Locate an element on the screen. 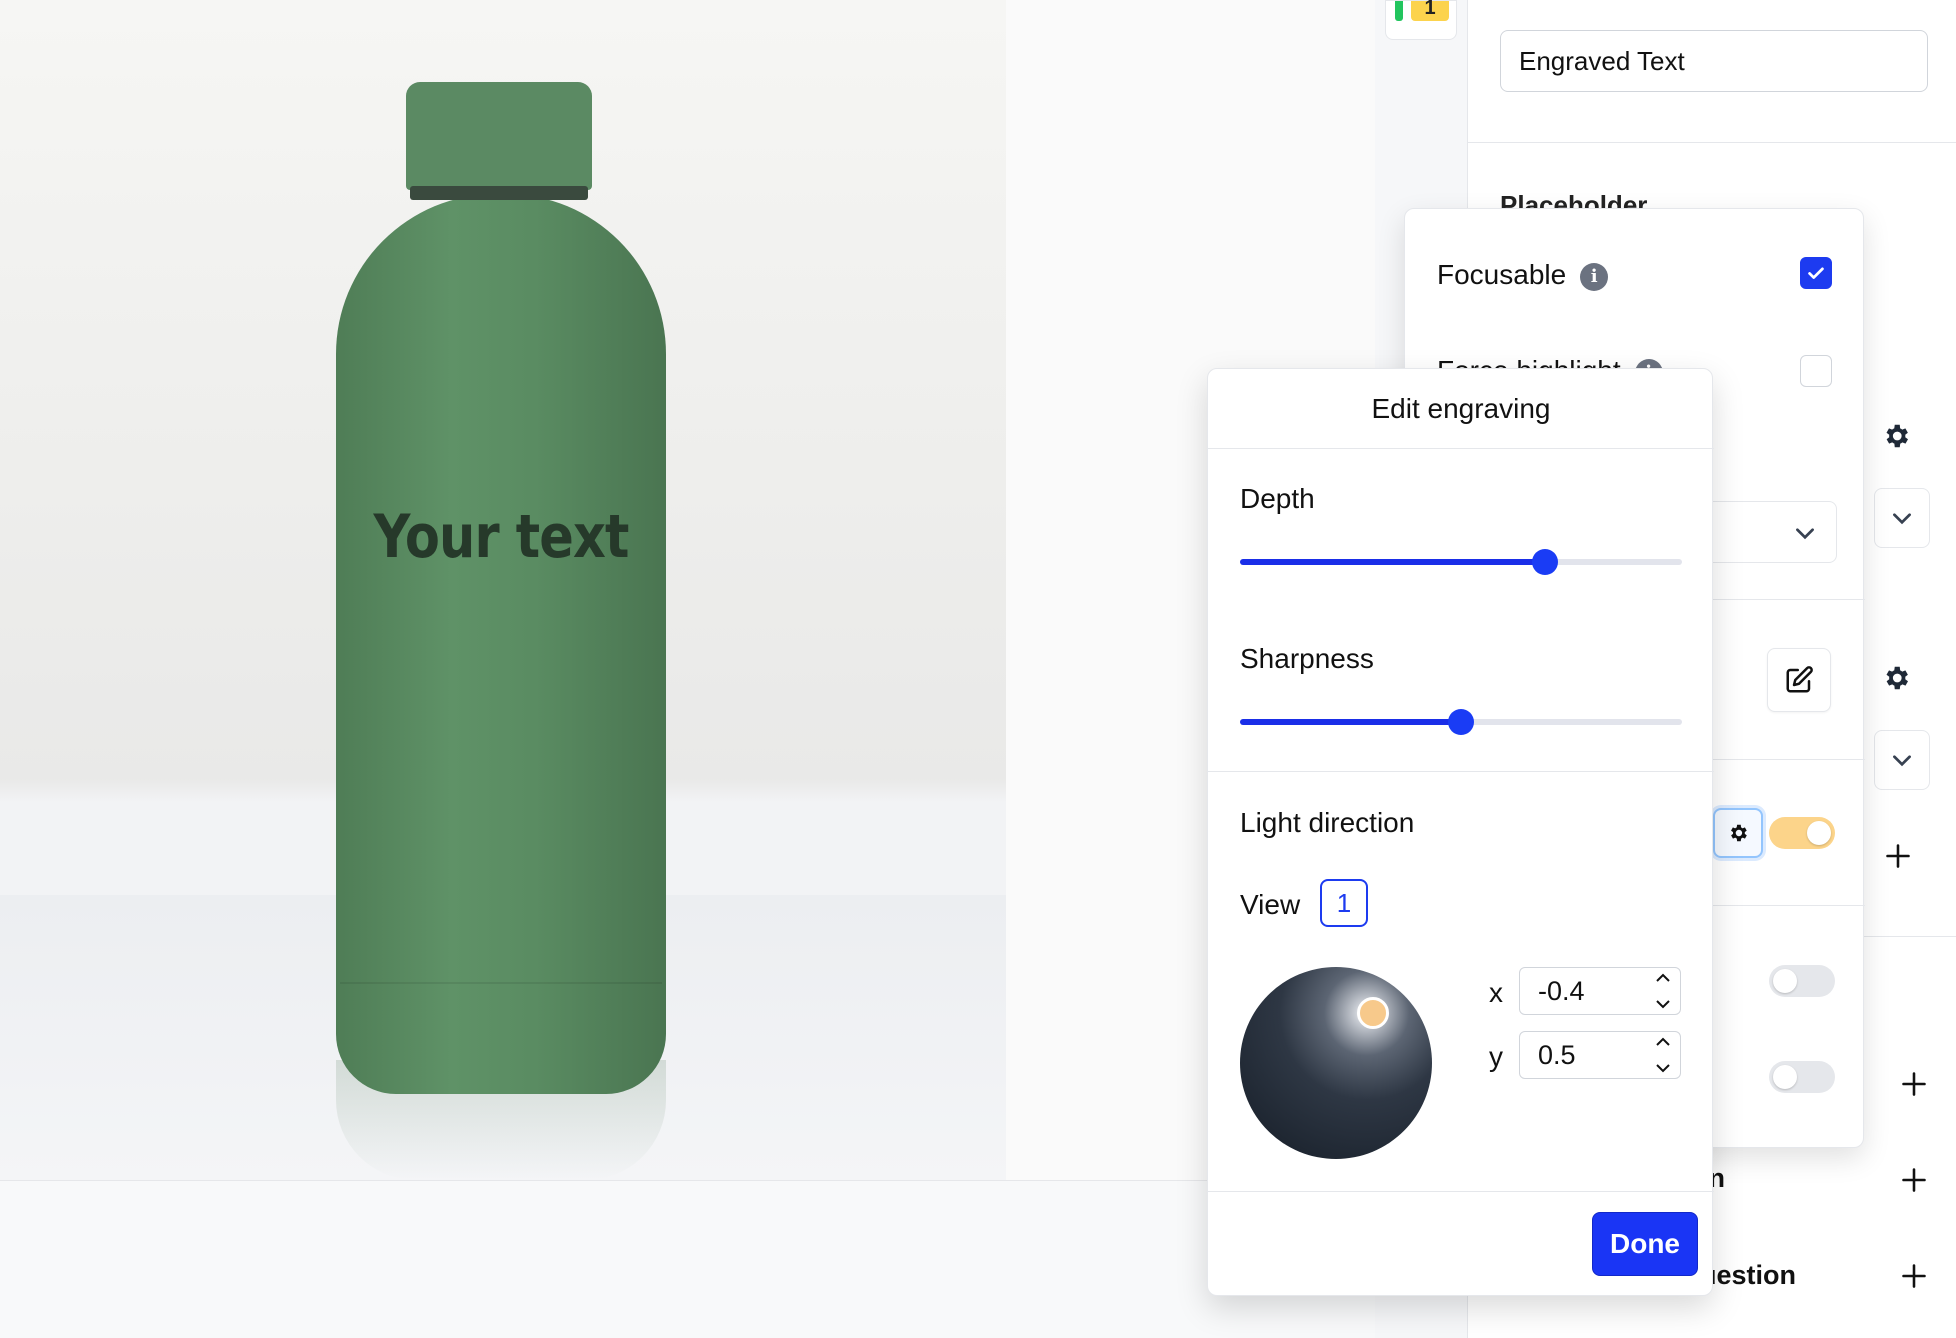 This screenshot has height=1338, width=1956. focusable-checkbox is located at coordinates (1816, 273).